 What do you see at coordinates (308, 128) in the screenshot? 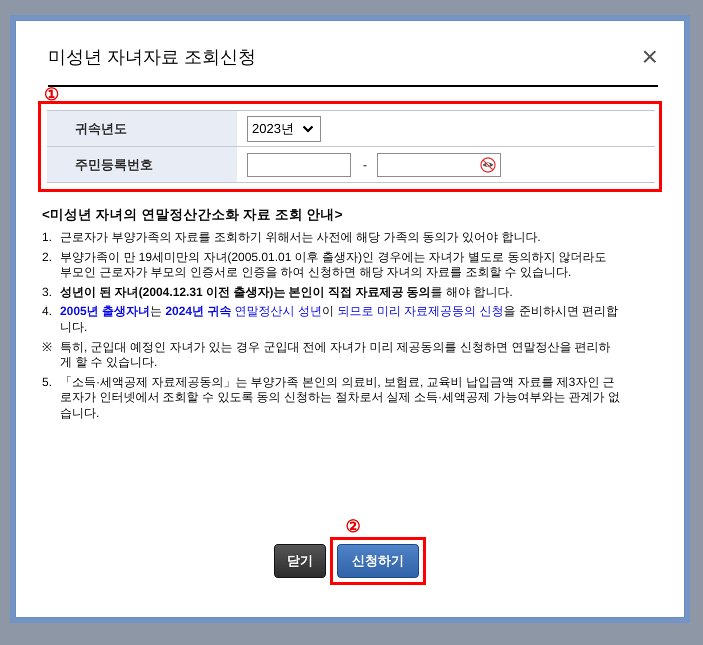
I see `chevron-down-icon` at bounding box center [308, 128].